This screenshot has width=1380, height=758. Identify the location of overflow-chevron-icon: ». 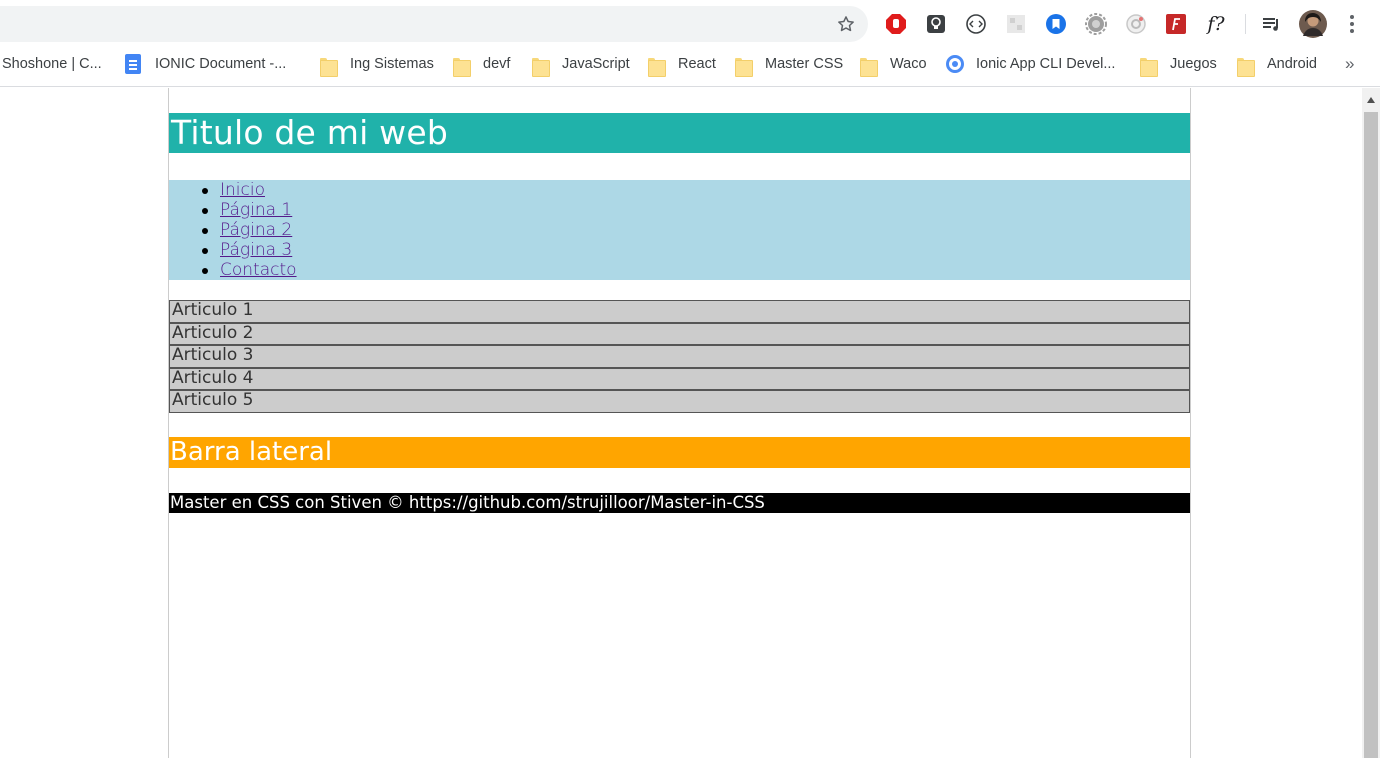
(1350, 63).